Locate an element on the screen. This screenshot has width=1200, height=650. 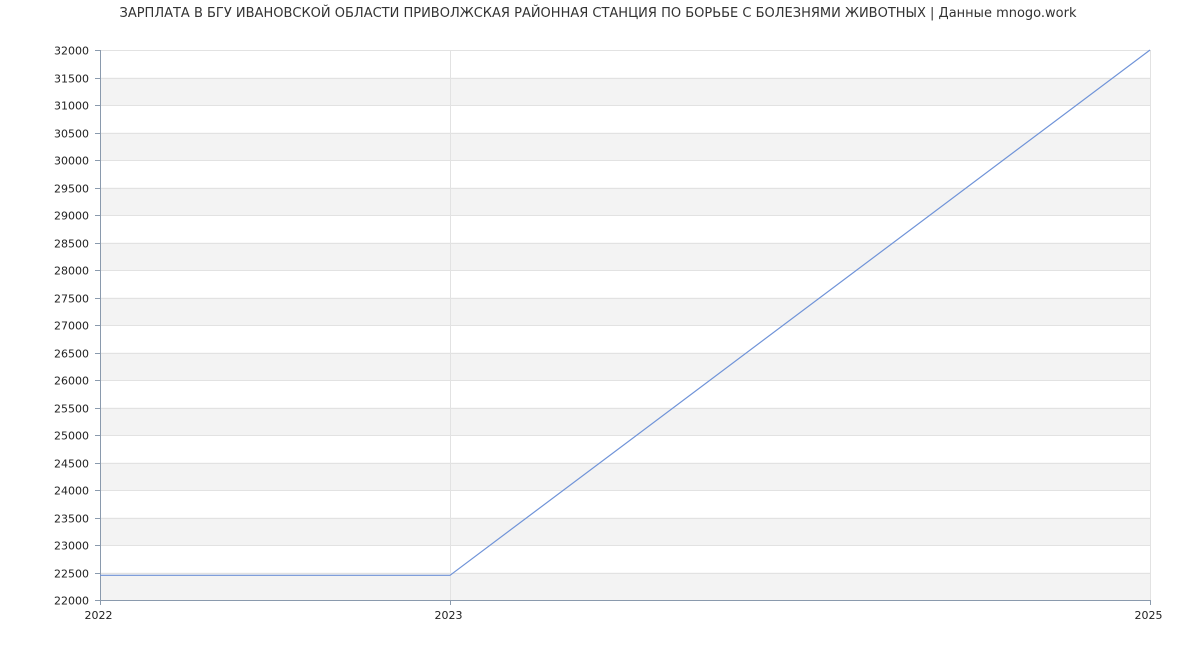
y-tick-label: 24000 is located at coordinates (71, 491).